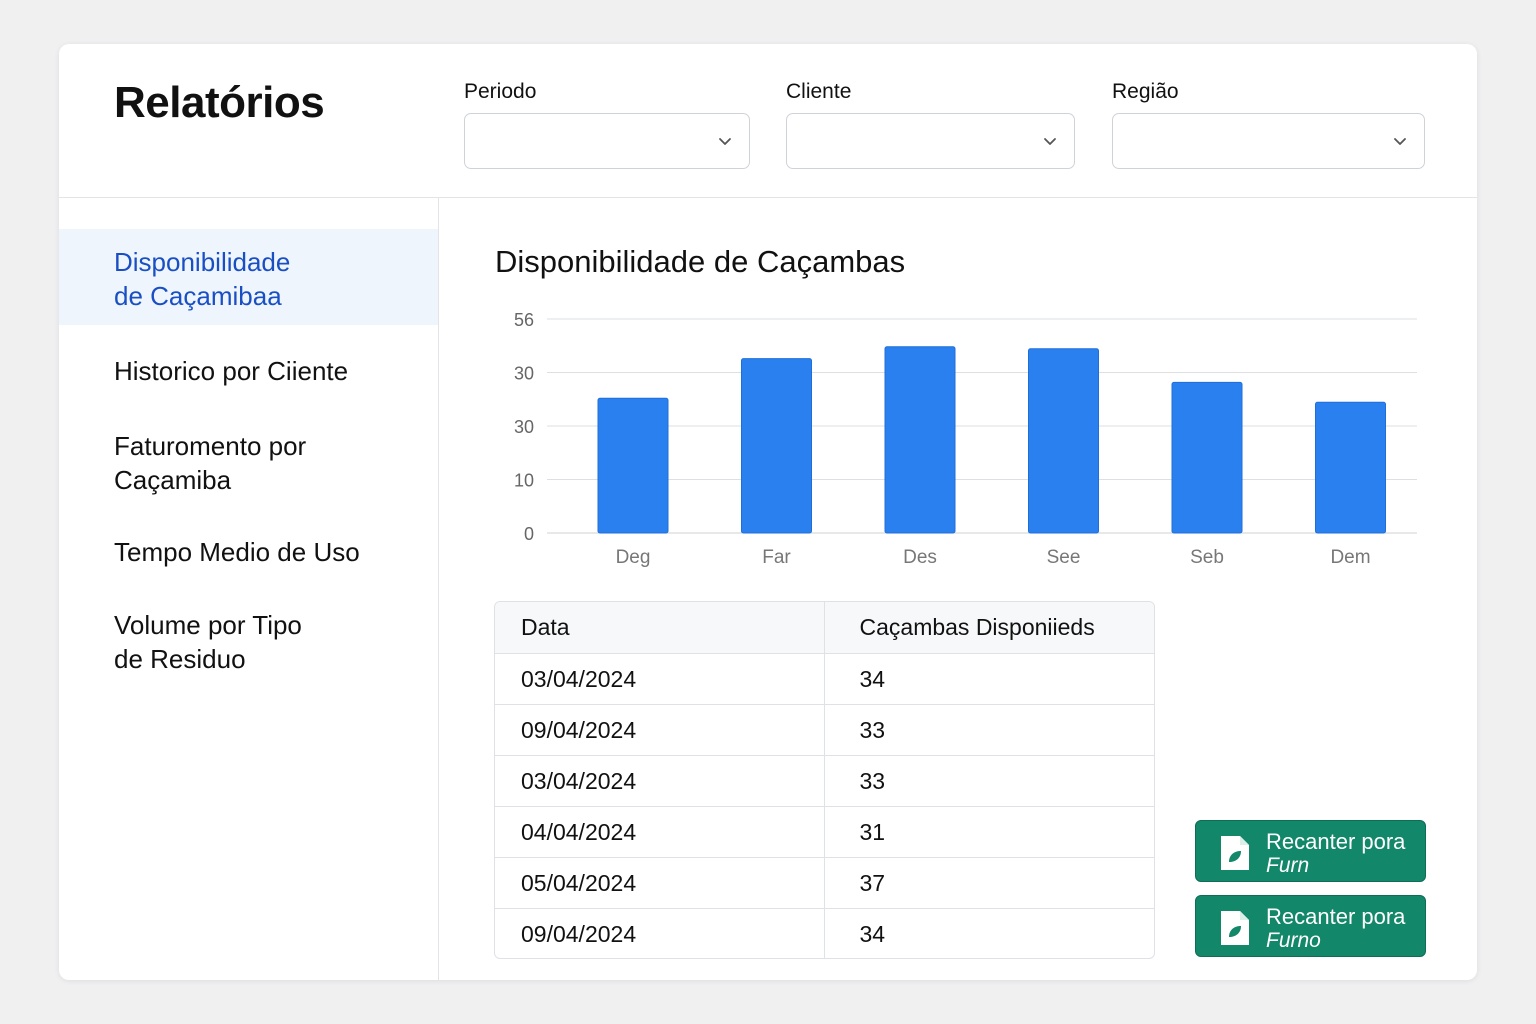  Describe the element at coordinates (524, 320) in the screenshot. I see `y-tick-label: 56` at that location.